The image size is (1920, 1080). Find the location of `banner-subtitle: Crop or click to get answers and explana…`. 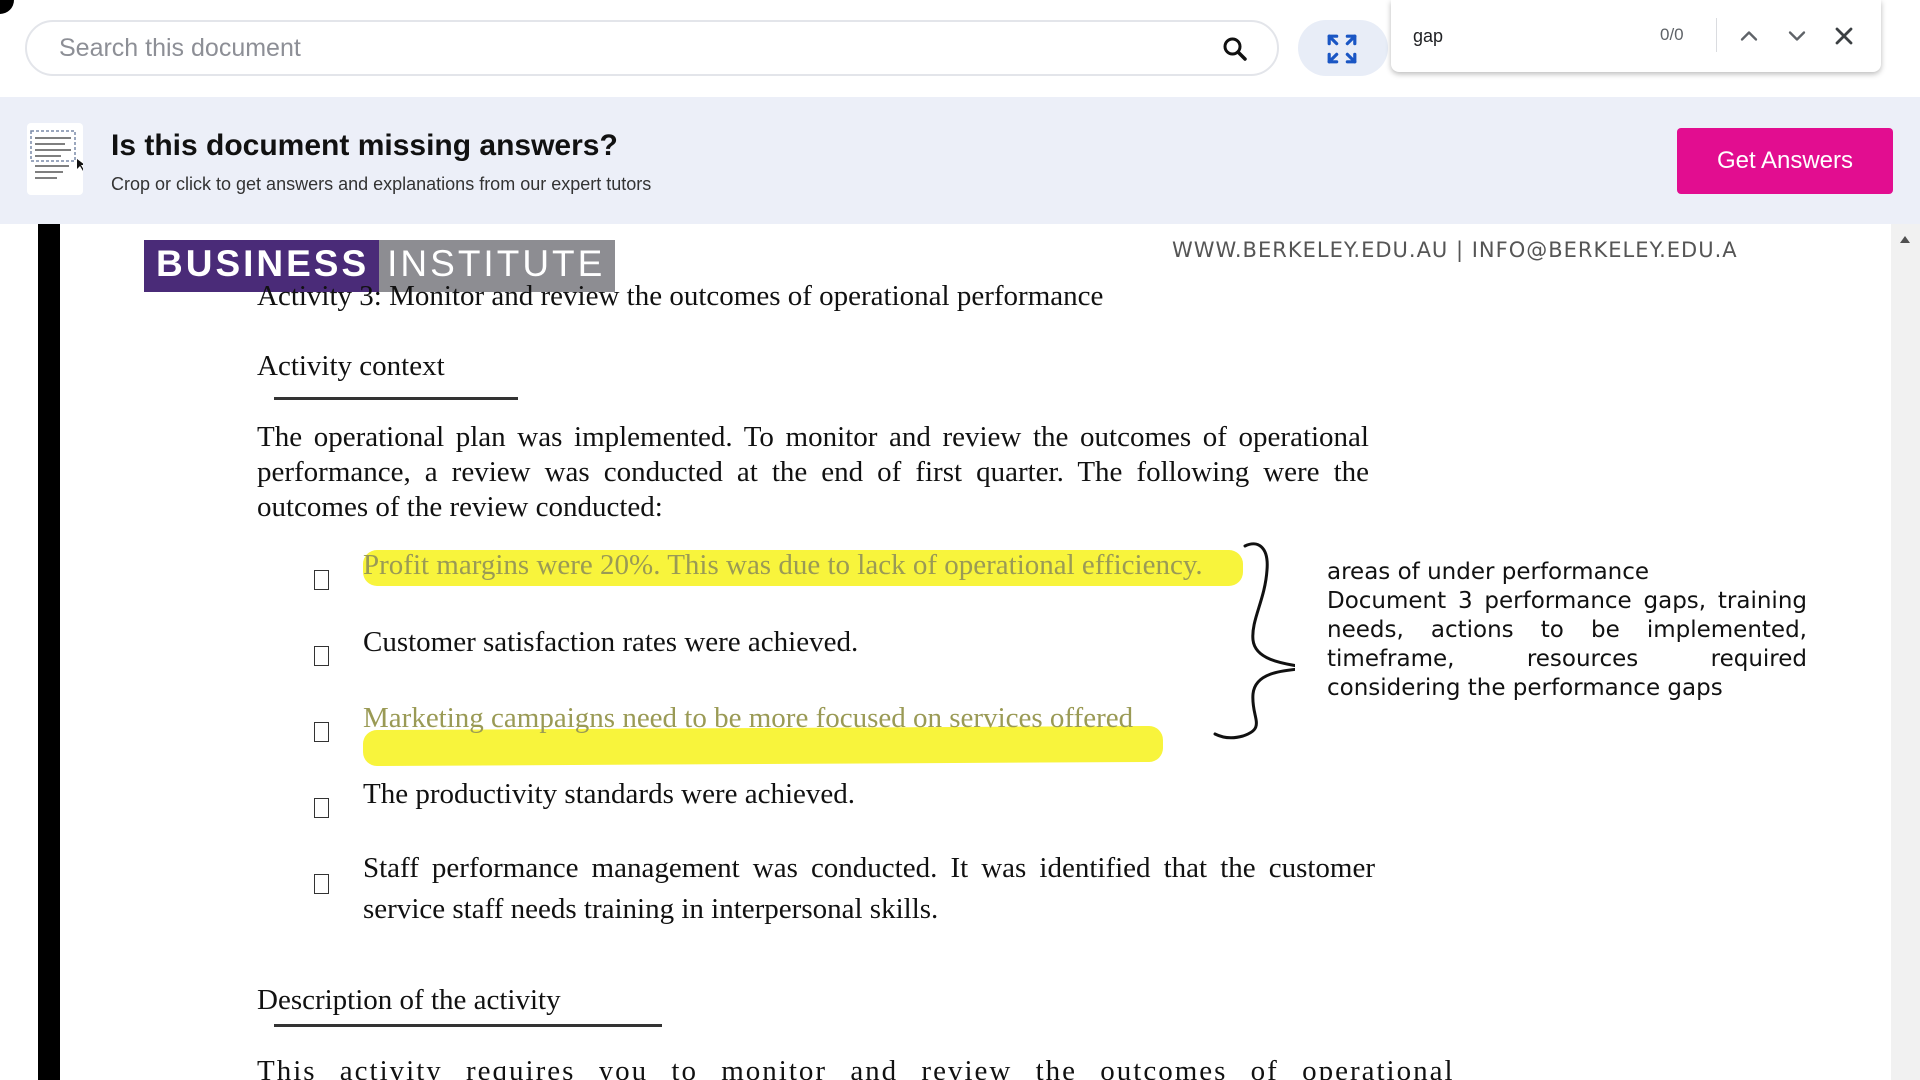

banner-subtitle: Crop or click to get answers and explana… is located at coordinates (381, 184).